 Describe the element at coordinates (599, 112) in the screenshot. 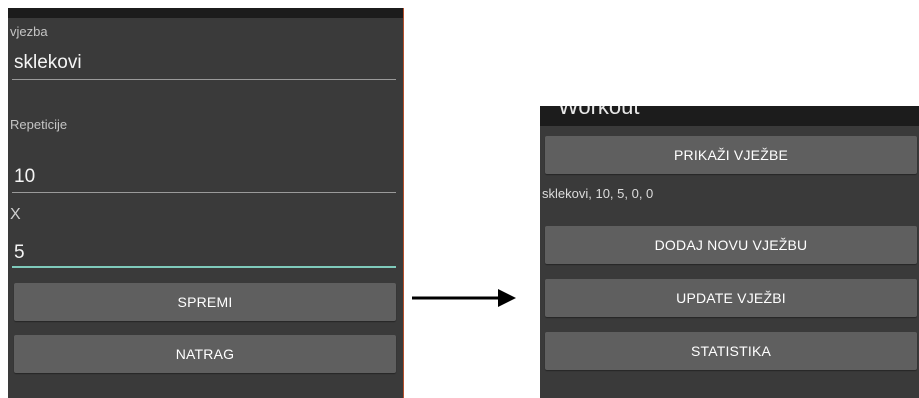

I see `app-title: Workout` at that location.